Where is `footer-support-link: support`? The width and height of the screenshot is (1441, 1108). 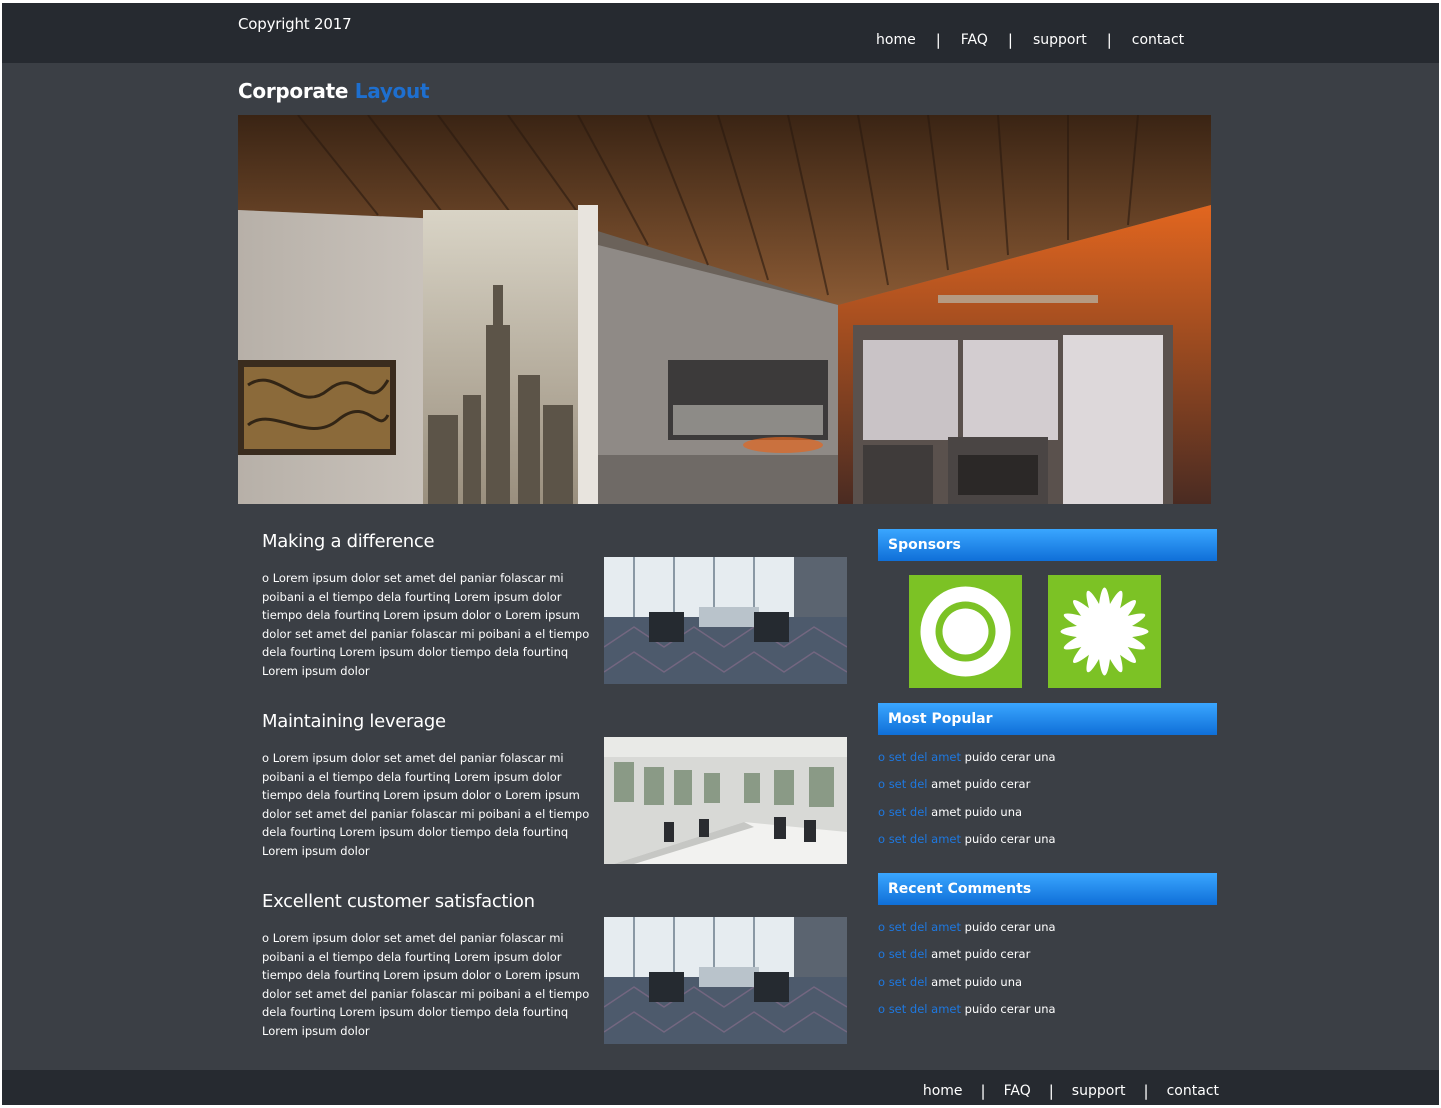 footer-support-link: support is located at coordinates (1099, 1091).